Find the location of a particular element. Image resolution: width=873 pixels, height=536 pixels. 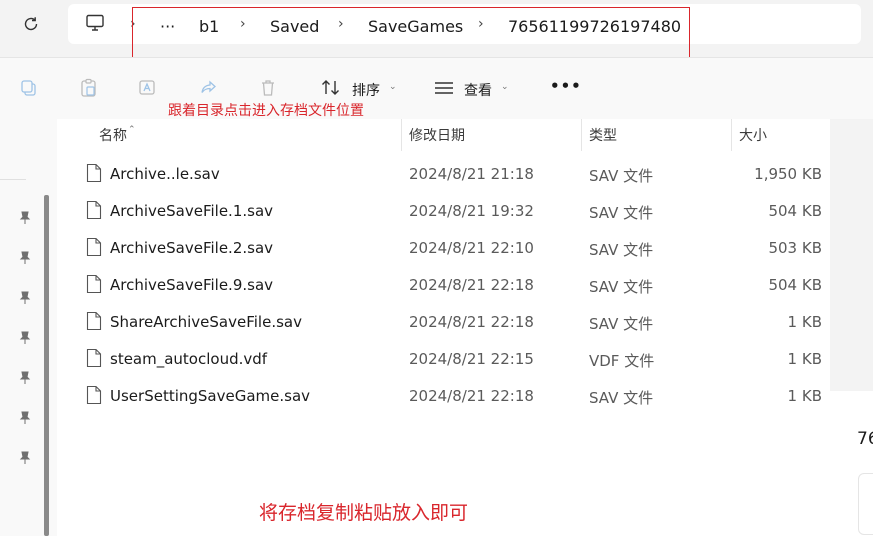

view-icon is located at coordinates (444, 88).